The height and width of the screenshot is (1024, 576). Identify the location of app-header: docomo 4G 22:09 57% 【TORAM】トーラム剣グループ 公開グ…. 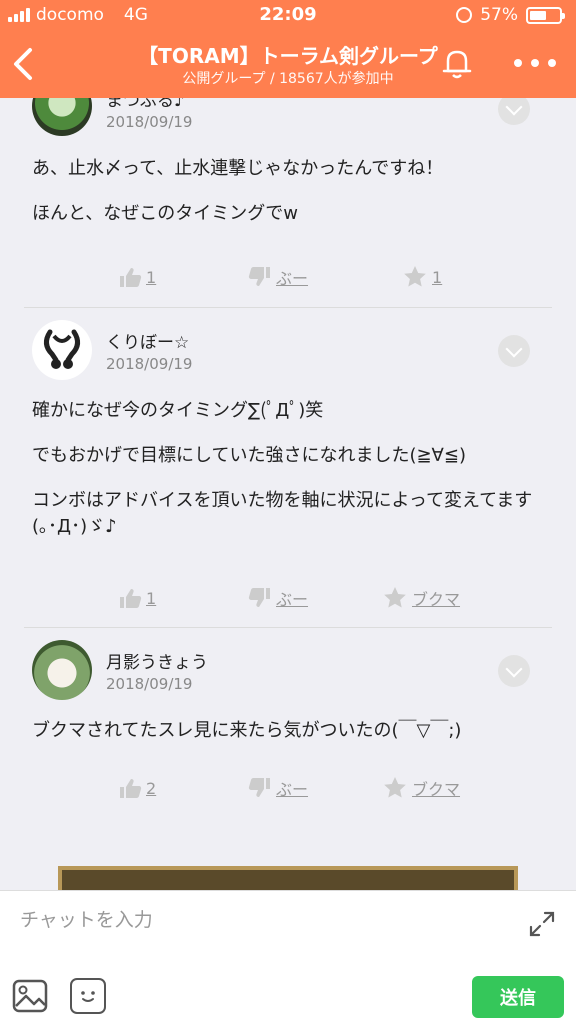
(288, 49).